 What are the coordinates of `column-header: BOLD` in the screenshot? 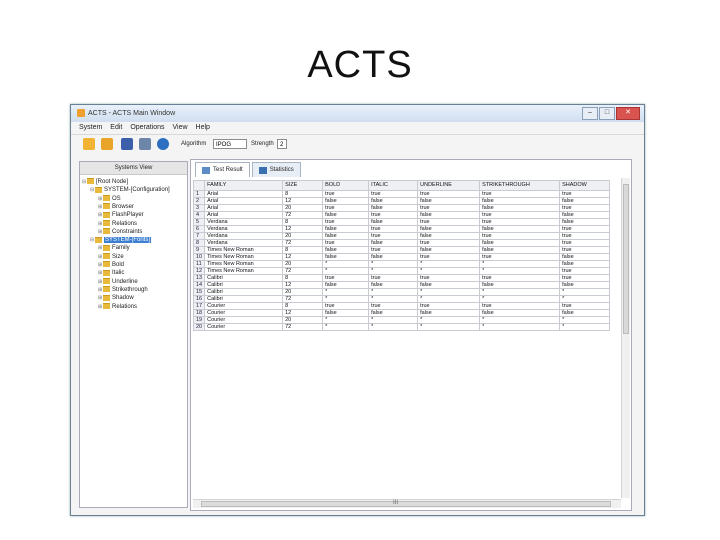 It's located at (346, 185).